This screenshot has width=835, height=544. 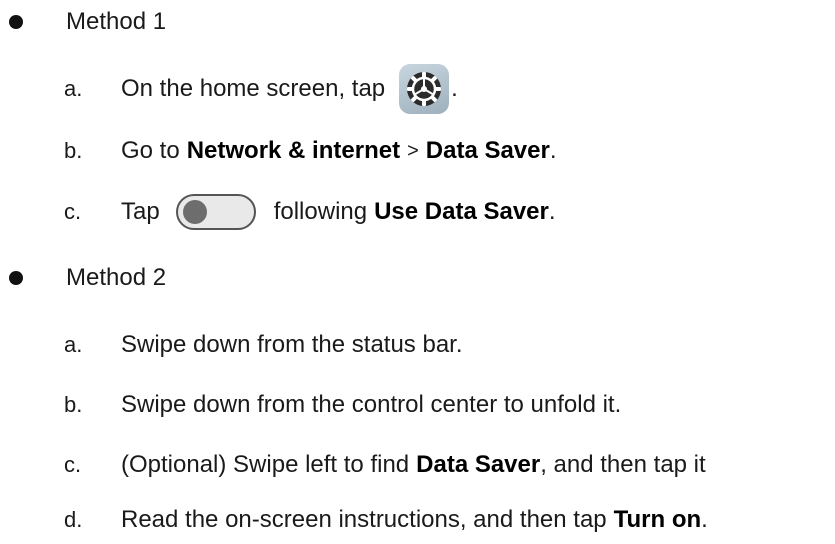 I want to click on step-text-part: Go to, so click(x=150, y=150).